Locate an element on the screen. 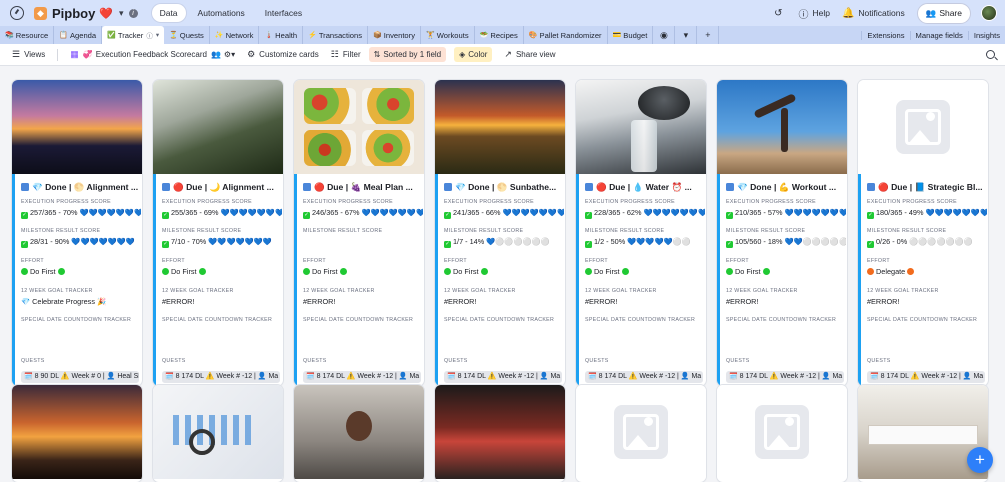 This screenshot has width=1005, height=482. table-tab-transactions: ⚡ Transactions is located at coordinates (336, 35).